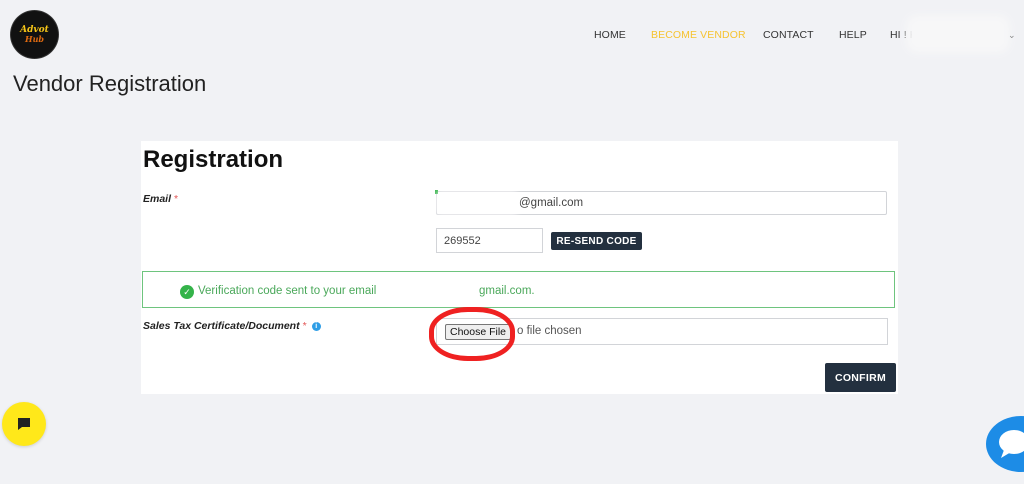 This screenshot has height=484, width=1024. What do you see at coordinates (549, 331) in the screenshot?
I see `file-status-text: o file chosen` at bounding box center [549, 331].